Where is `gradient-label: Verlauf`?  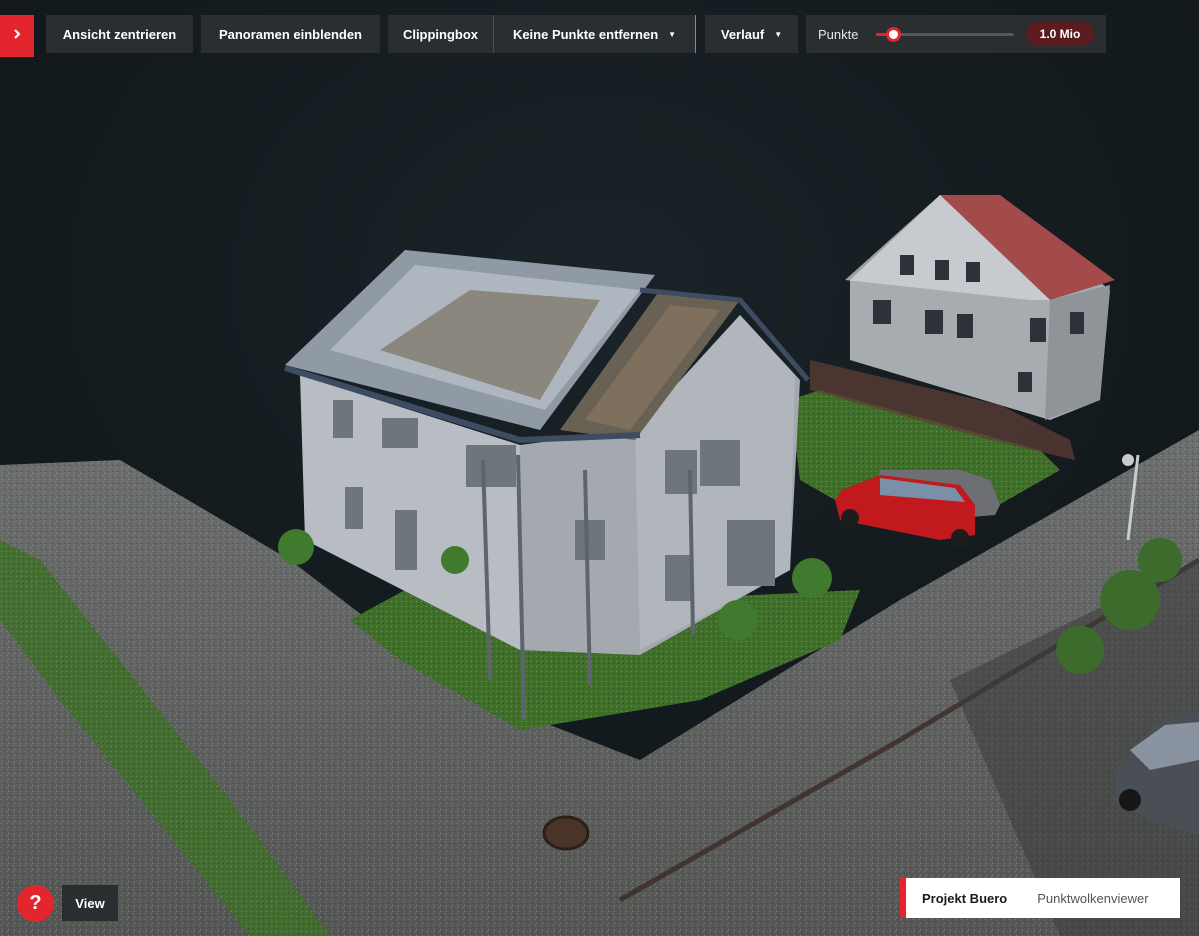
gradient-label: Verlauf is located at coordinates (742, 34).